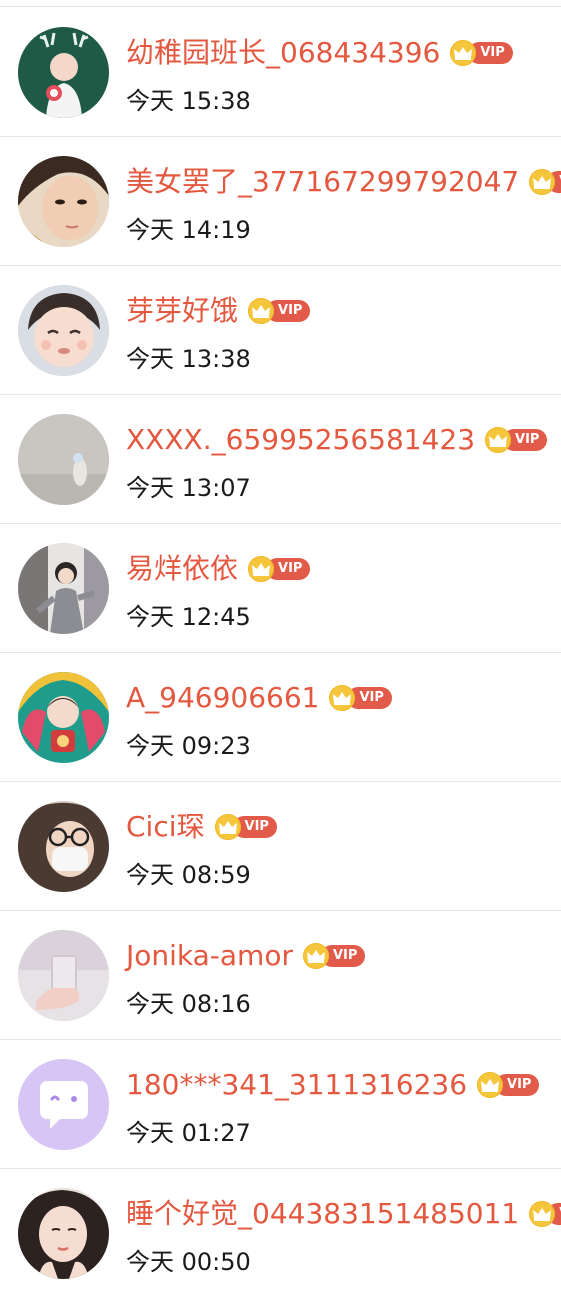  Describe the element at coordinates (209, 956) in the screenshot. I see `username: Jonika-amor` at that location.